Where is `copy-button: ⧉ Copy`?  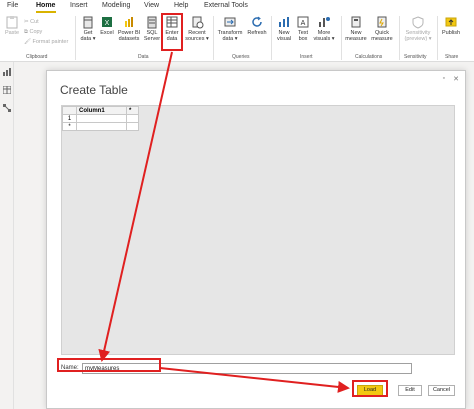
copy-button: ⧉ Copy is located at coordinates (33, 32).